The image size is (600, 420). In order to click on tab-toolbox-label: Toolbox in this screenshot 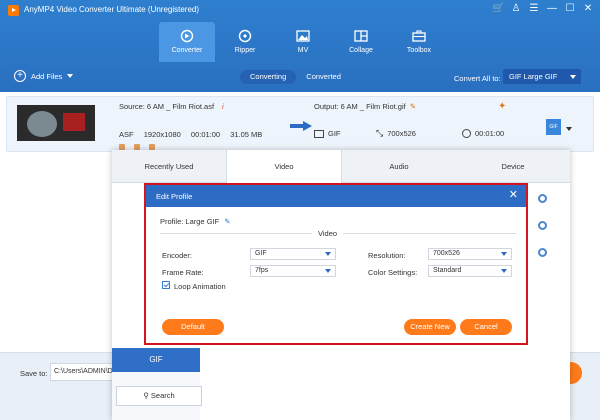, I will do `click(419, 50)`.